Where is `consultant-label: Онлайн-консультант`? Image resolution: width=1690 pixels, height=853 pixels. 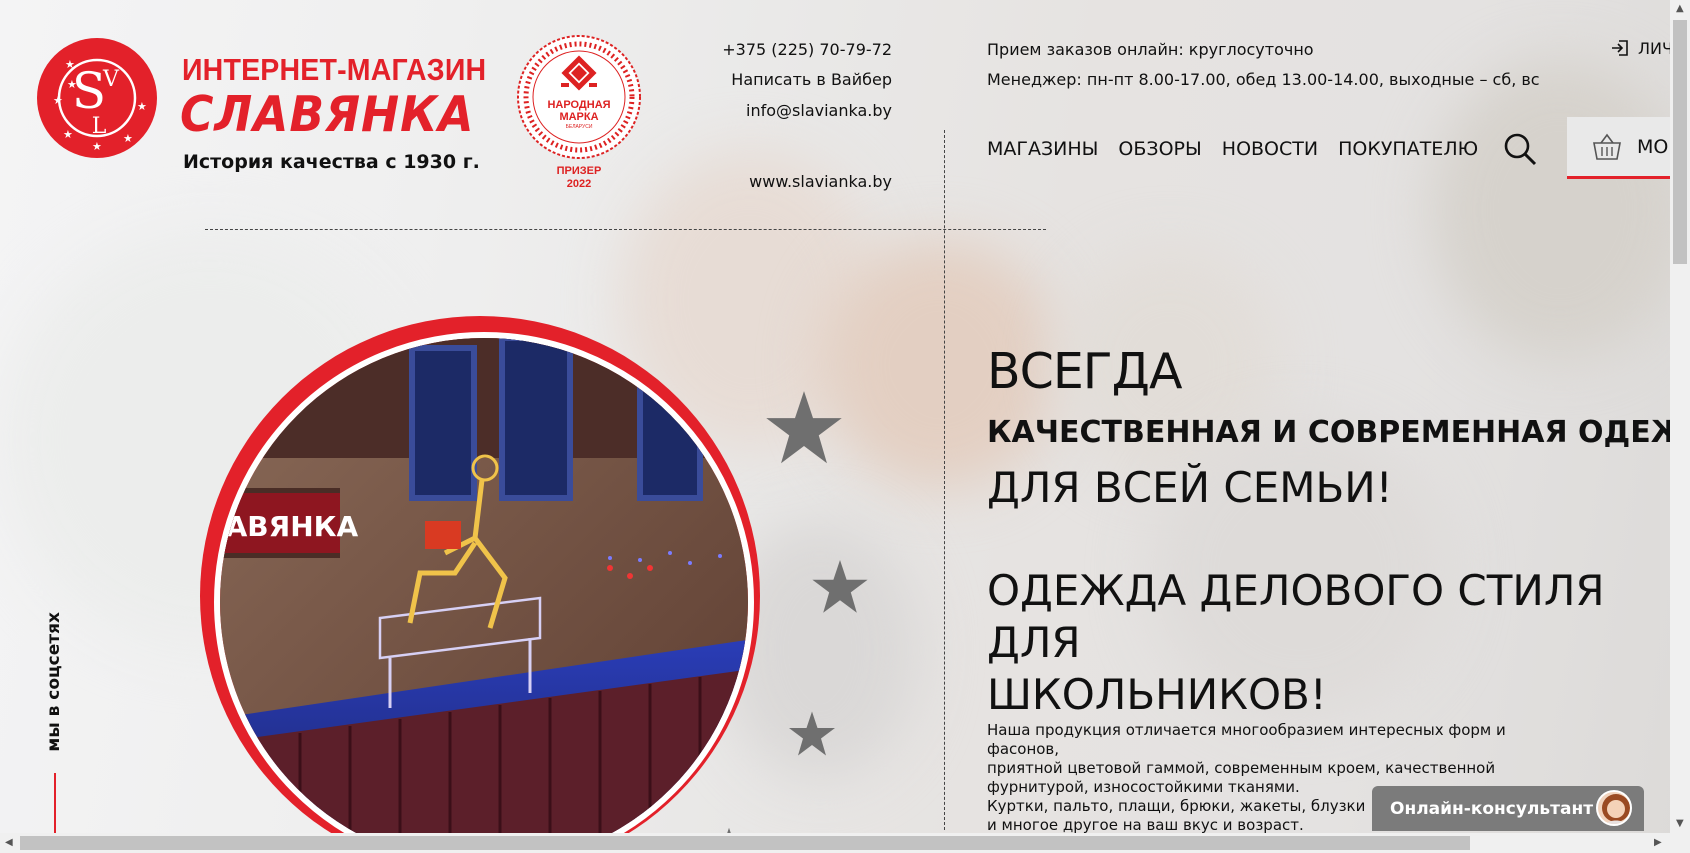 consultant-label: Онлайн-консультант is located at coordinates (1492, 808).